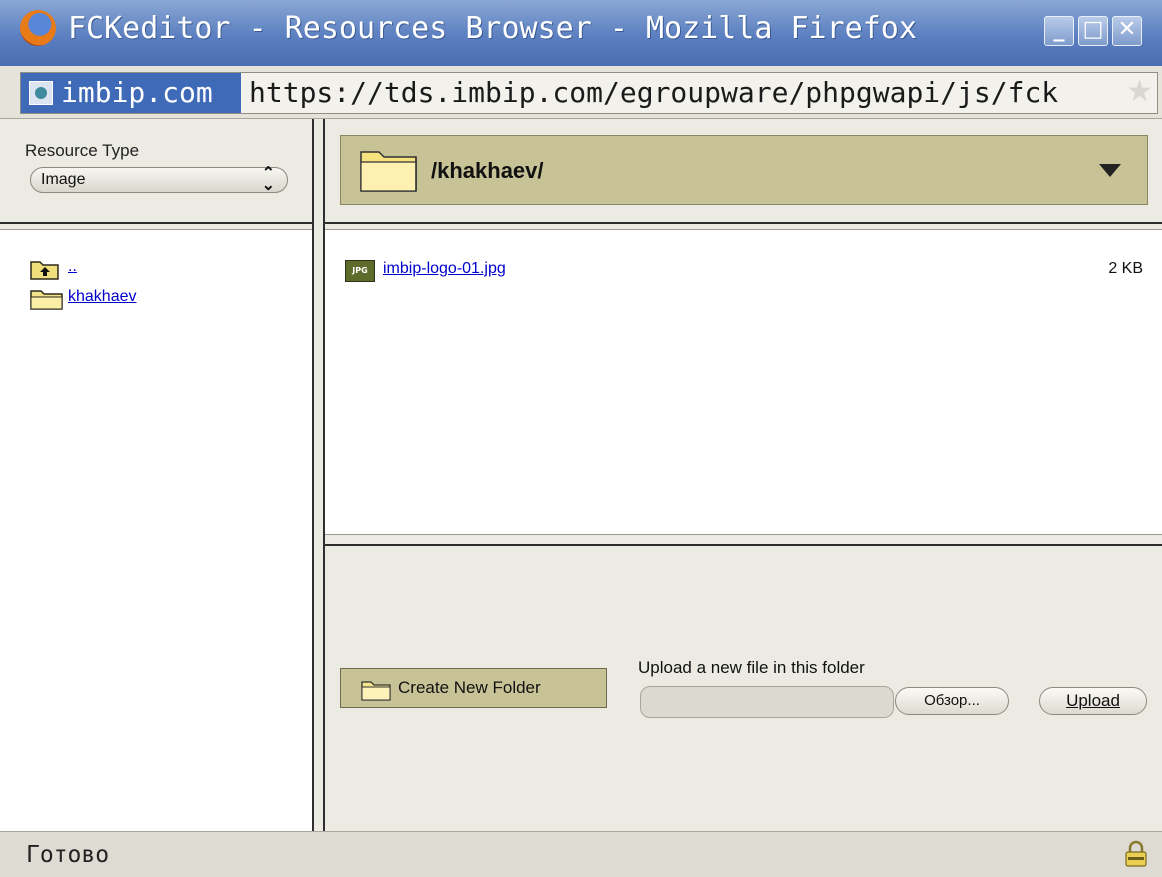 This screenshot has height=877, width=1162. I want to click on open-folder-icon, so click(388, 171).